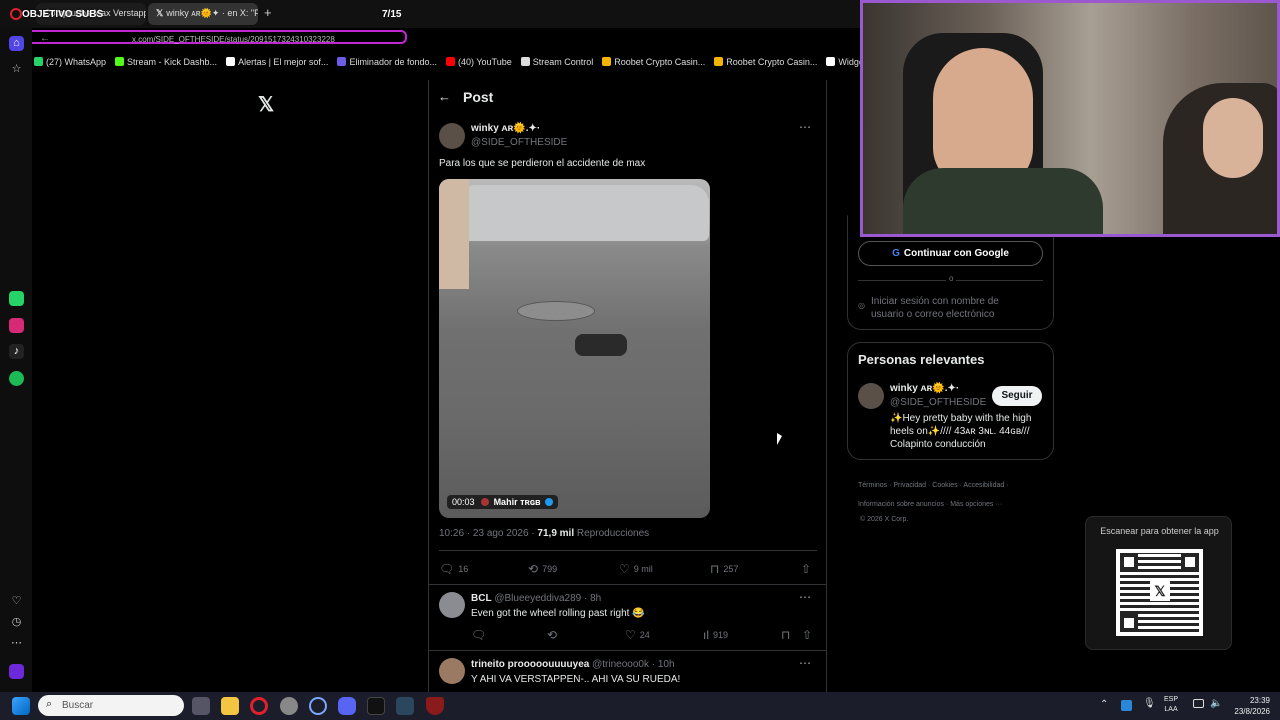 This screenshot has width=1280, height=720. What do you see at coordinates (1159, 592) in the screenshot?
I see `qr-code: 𝕏` at bounding box center [1159, 592].